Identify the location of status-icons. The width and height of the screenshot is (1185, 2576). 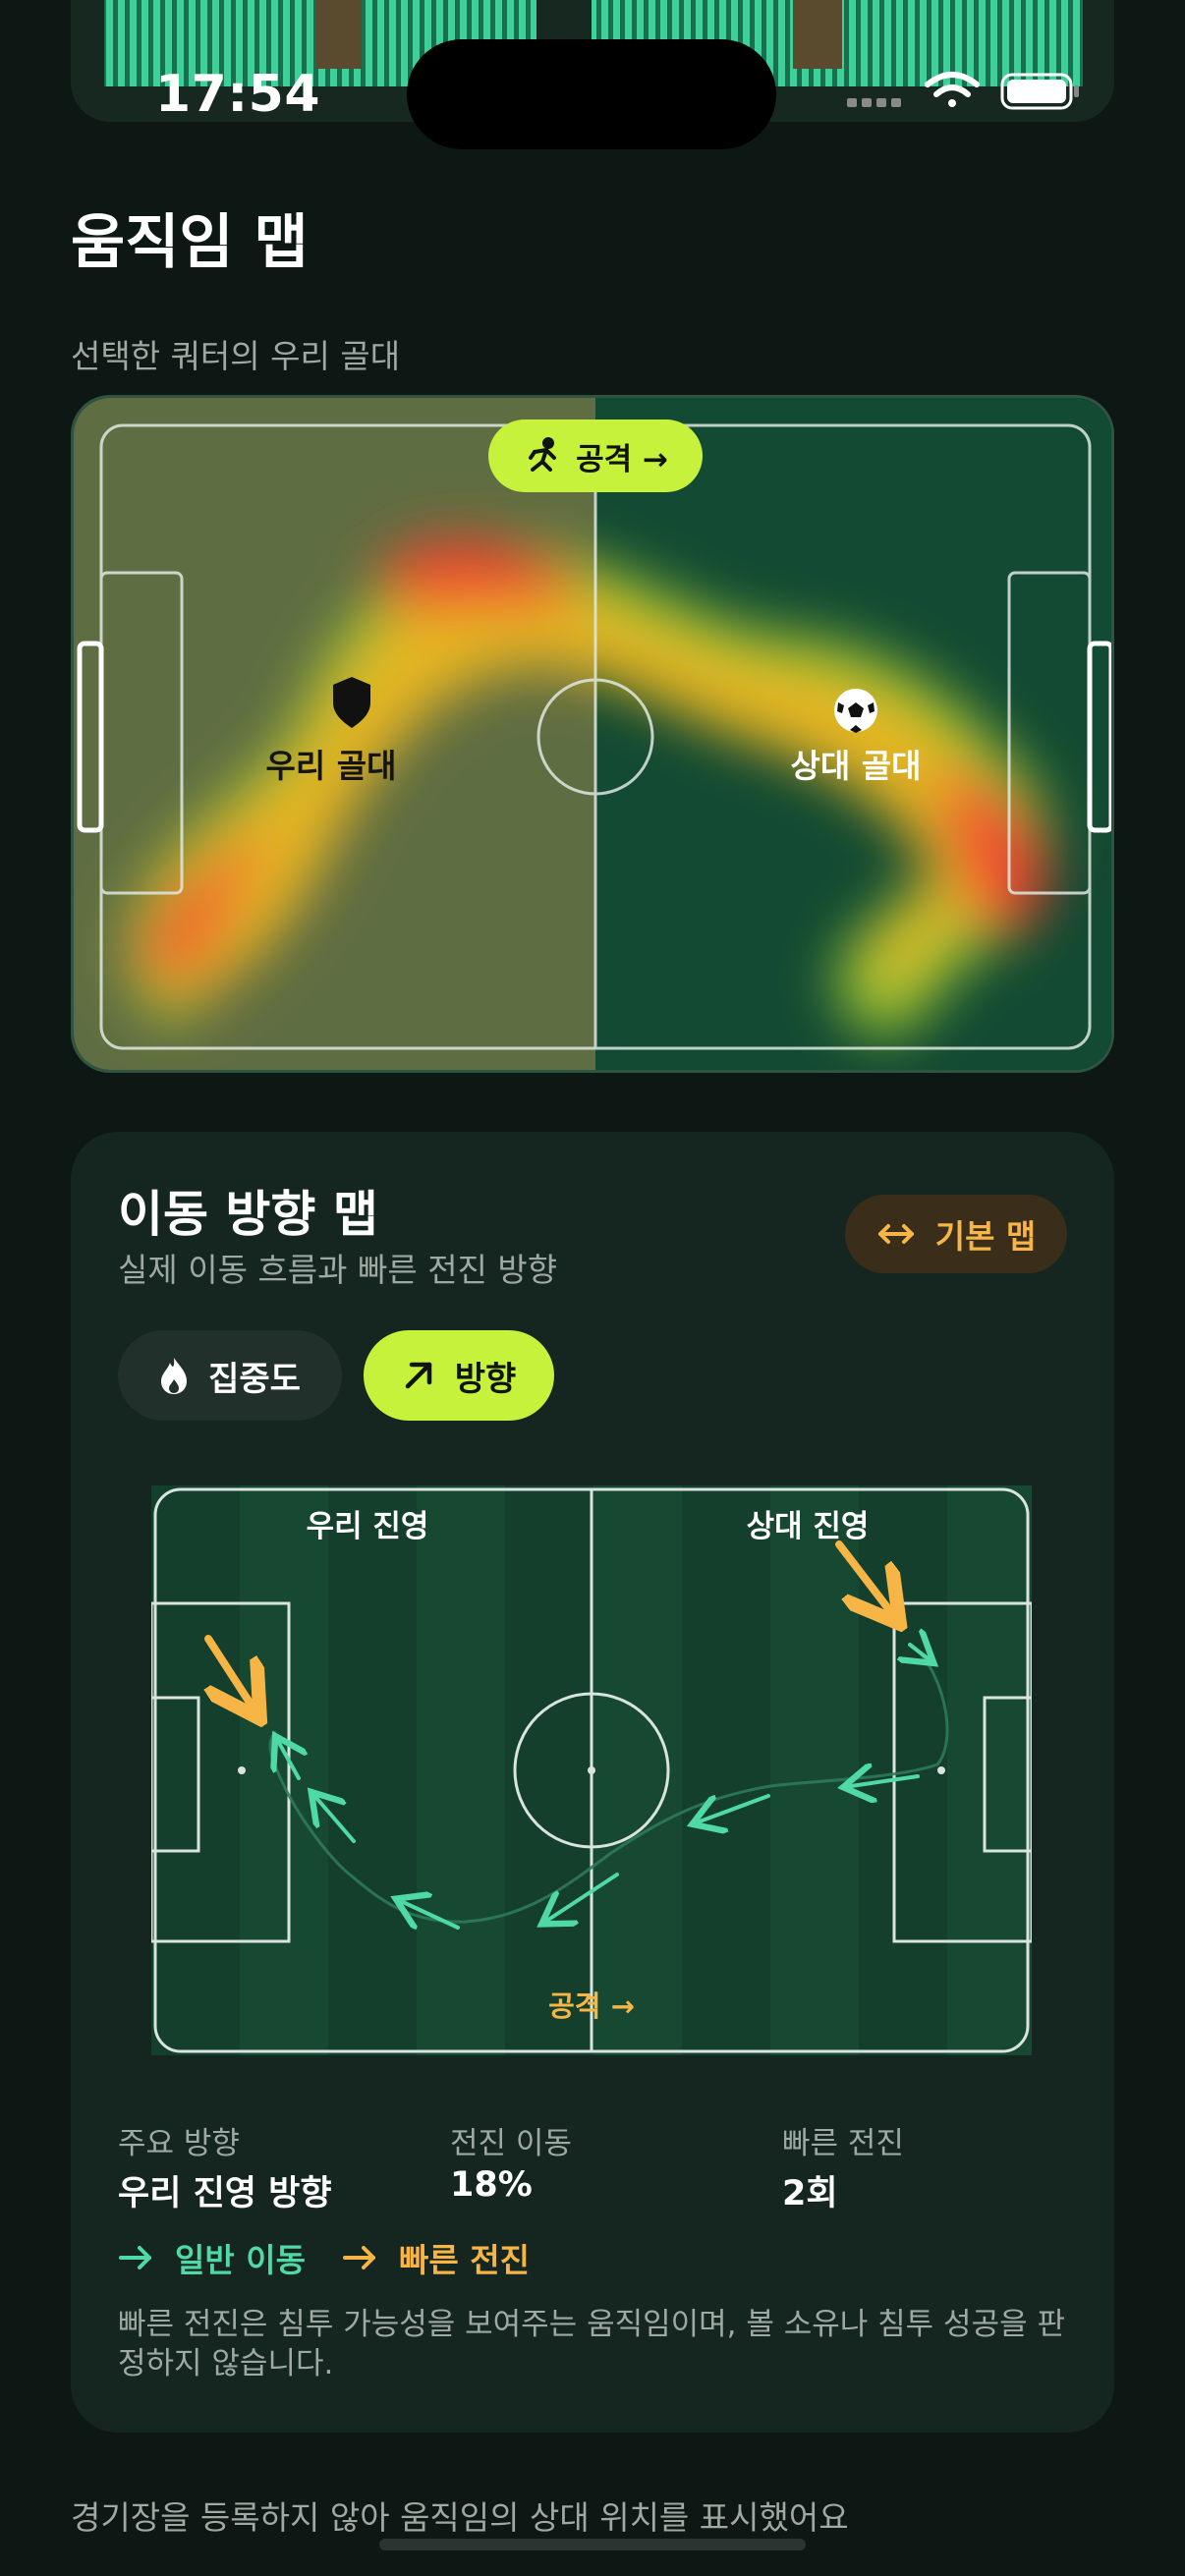
(965, 90).